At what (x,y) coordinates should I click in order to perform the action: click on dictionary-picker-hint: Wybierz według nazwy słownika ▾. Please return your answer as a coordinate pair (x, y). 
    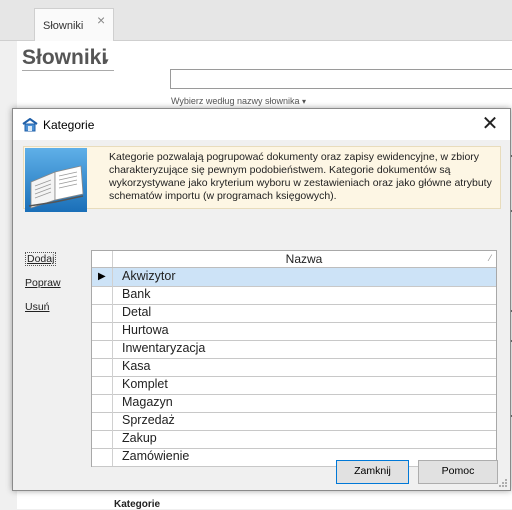
    Looking at the image, I should click on (238, 101).